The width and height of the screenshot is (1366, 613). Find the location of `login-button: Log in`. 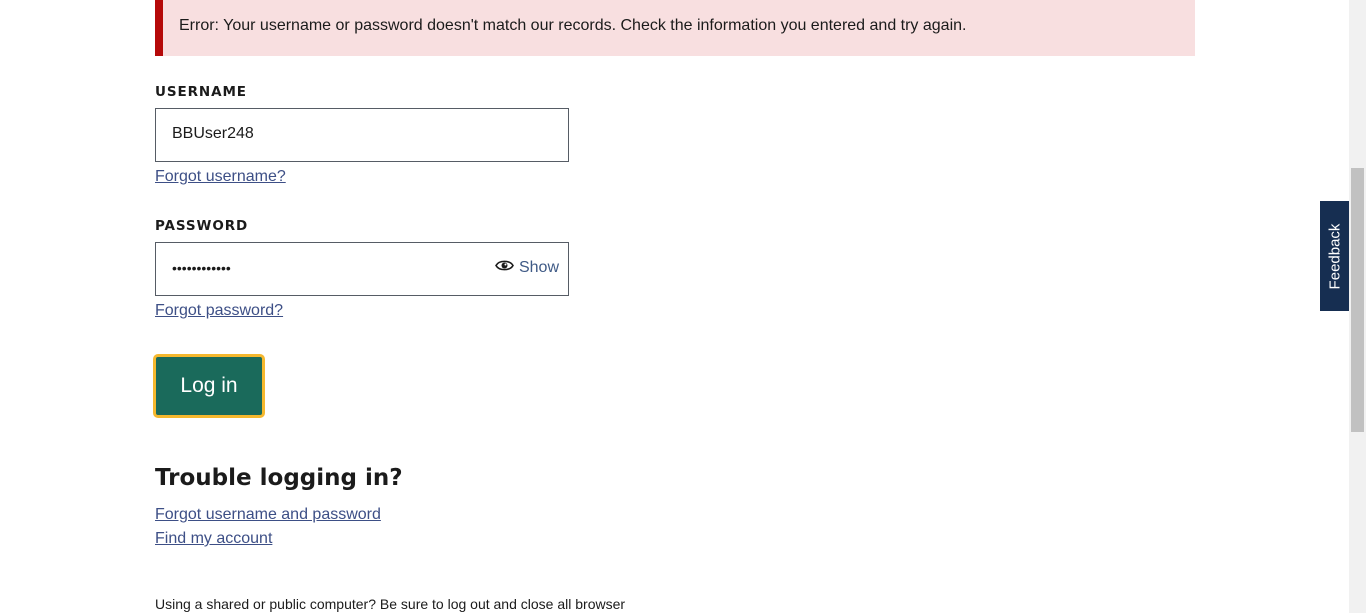

login-button: Log in is located at coordinates (209, 386).